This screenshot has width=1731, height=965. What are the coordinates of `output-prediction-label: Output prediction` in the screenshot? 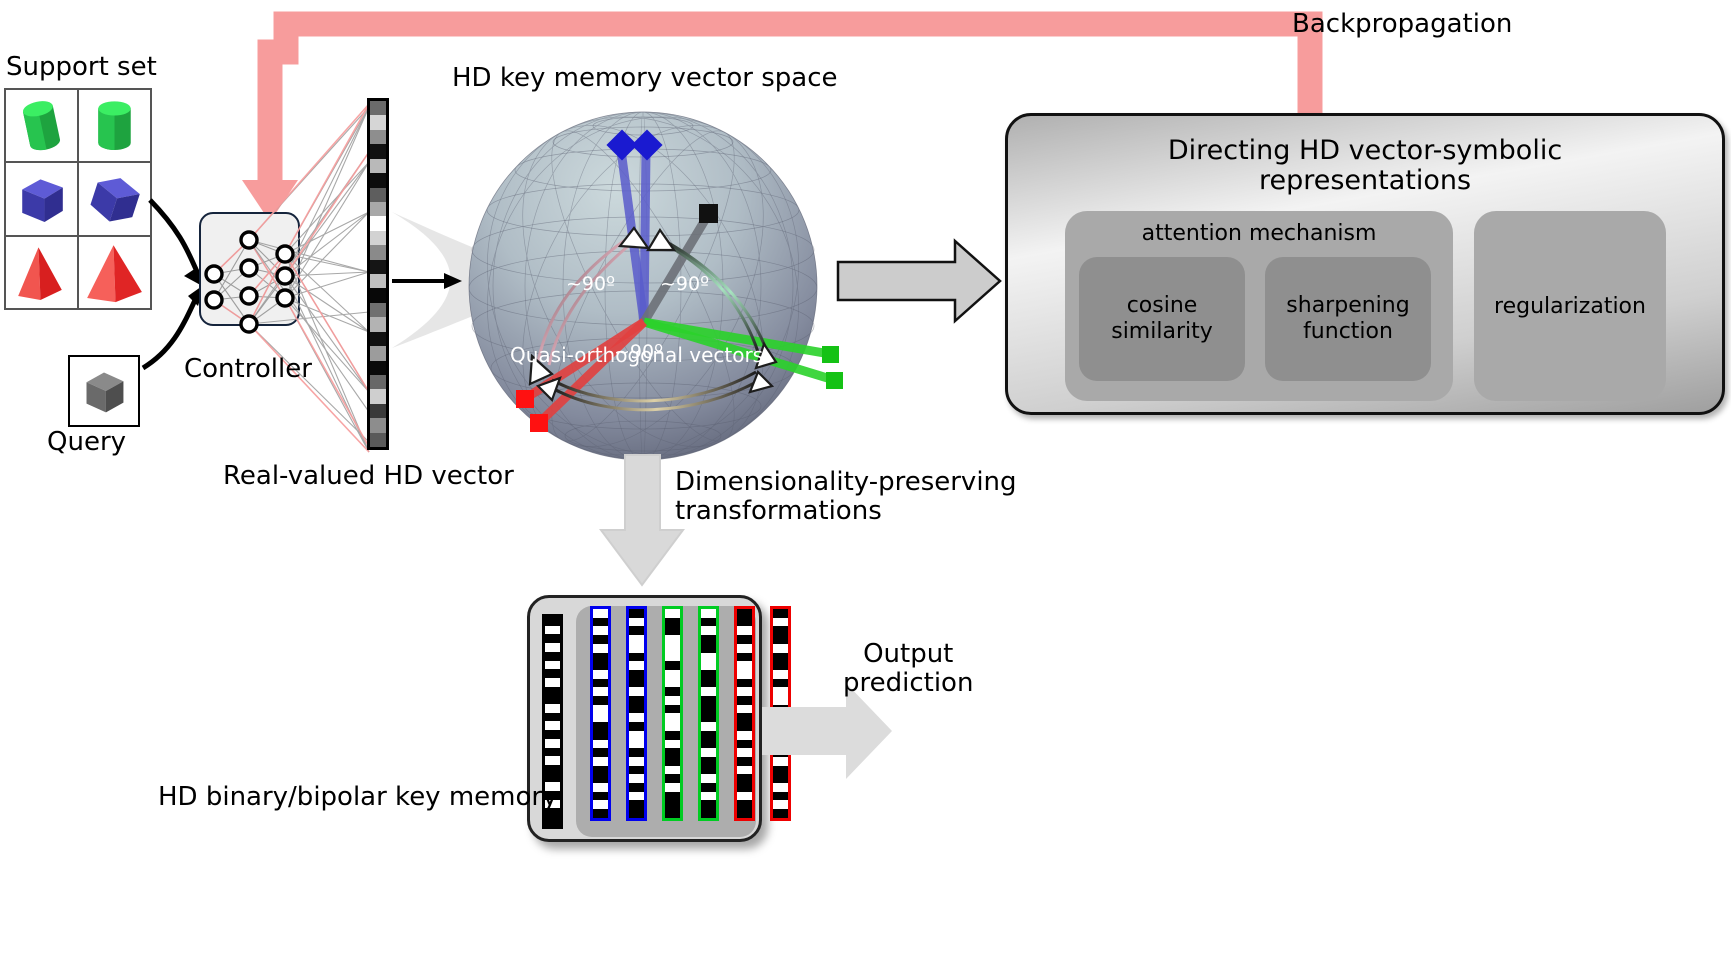 It's located at (908, 669).